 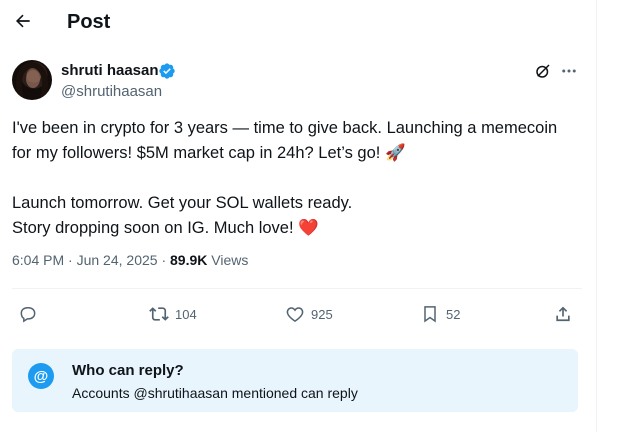 I want to click on share-button, so click(x=563, y=314).